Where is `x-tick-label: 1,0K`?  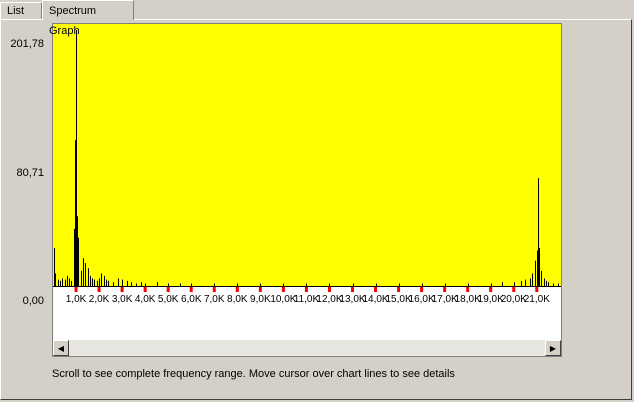
x-tick-label: 1,0K is located at coordinates (76, 299).